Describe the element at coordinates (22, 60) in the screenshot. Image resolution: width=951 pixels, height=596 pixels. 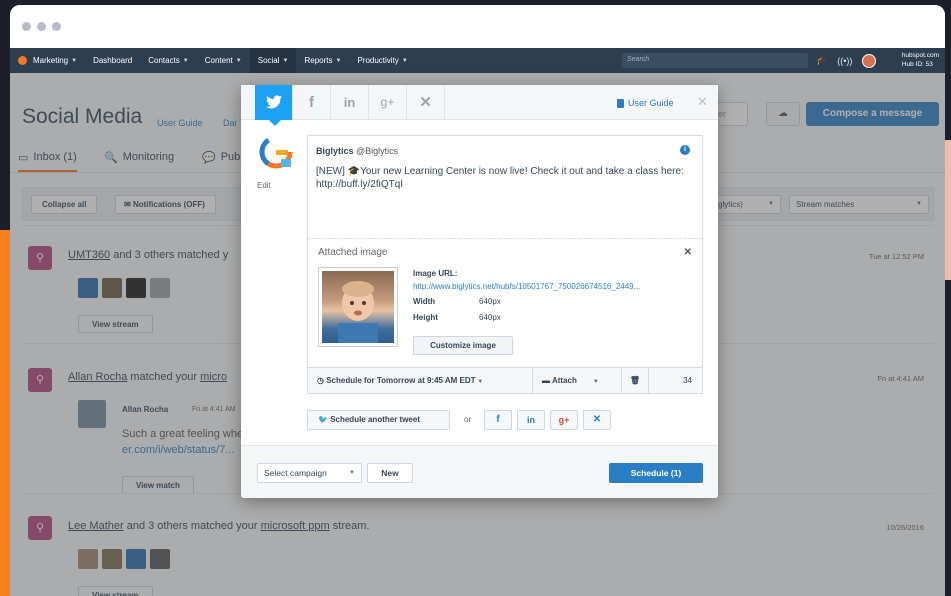
I see `hubspot-logo-icon` at that location.